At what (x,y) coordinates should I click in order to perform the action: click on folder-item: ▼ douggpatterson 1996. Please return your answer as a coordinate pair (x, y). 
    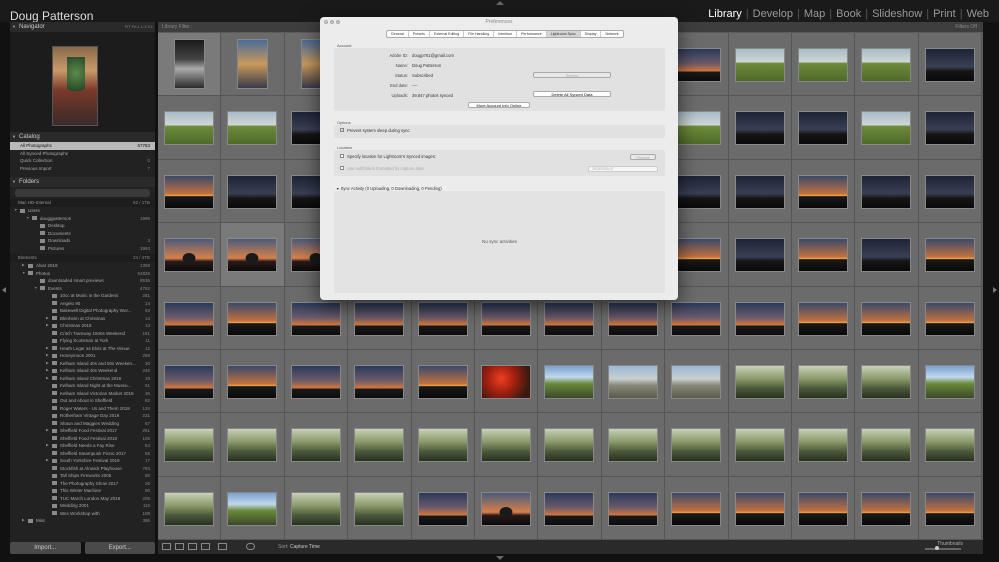
    Looking at the image, I should click on (82, 219).